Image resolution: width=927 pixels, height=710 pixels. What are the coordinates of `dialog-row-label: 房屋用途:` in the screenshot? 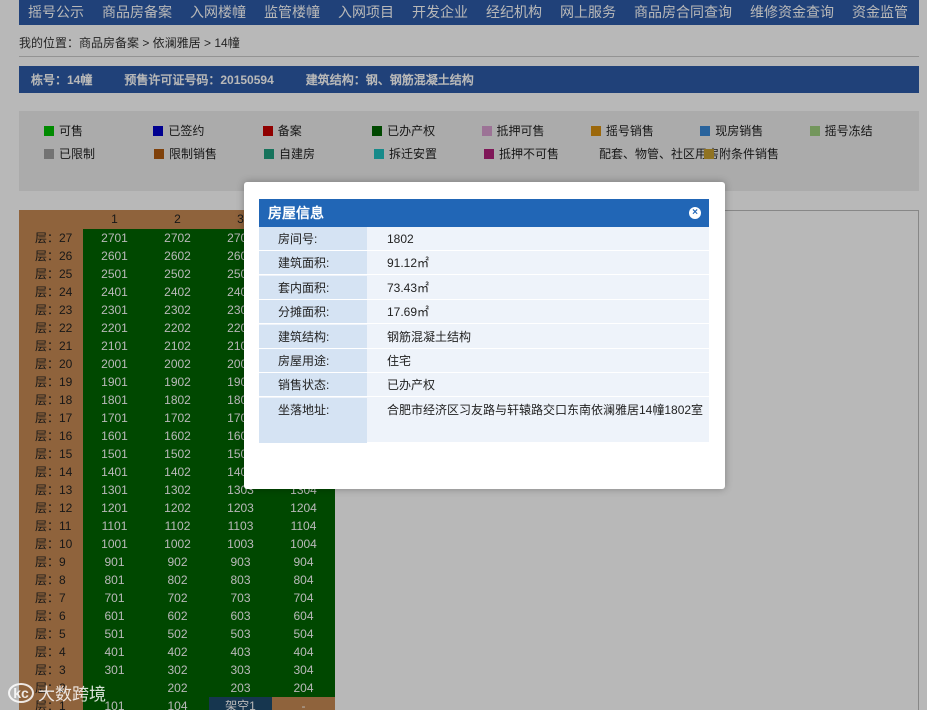 It's located at (313, 360).